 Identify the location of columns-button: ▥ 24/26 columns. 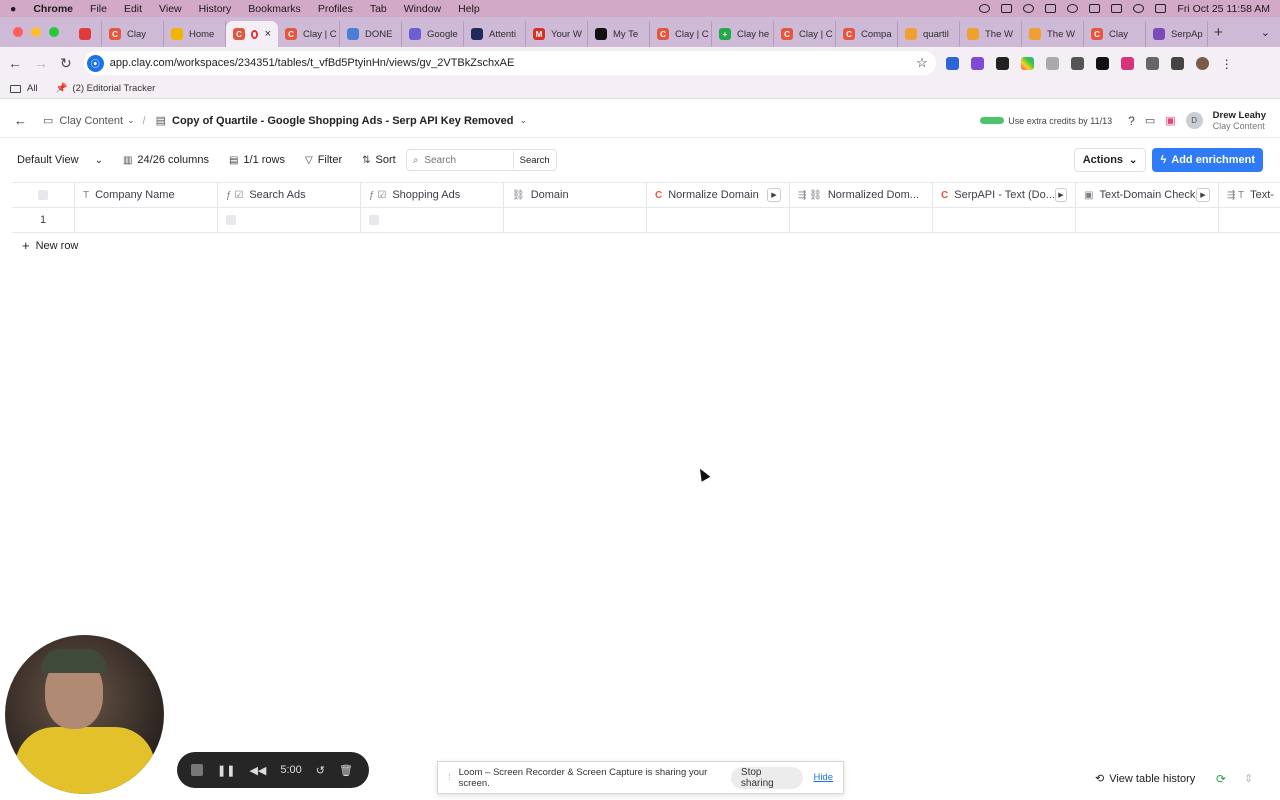
(166, 160).